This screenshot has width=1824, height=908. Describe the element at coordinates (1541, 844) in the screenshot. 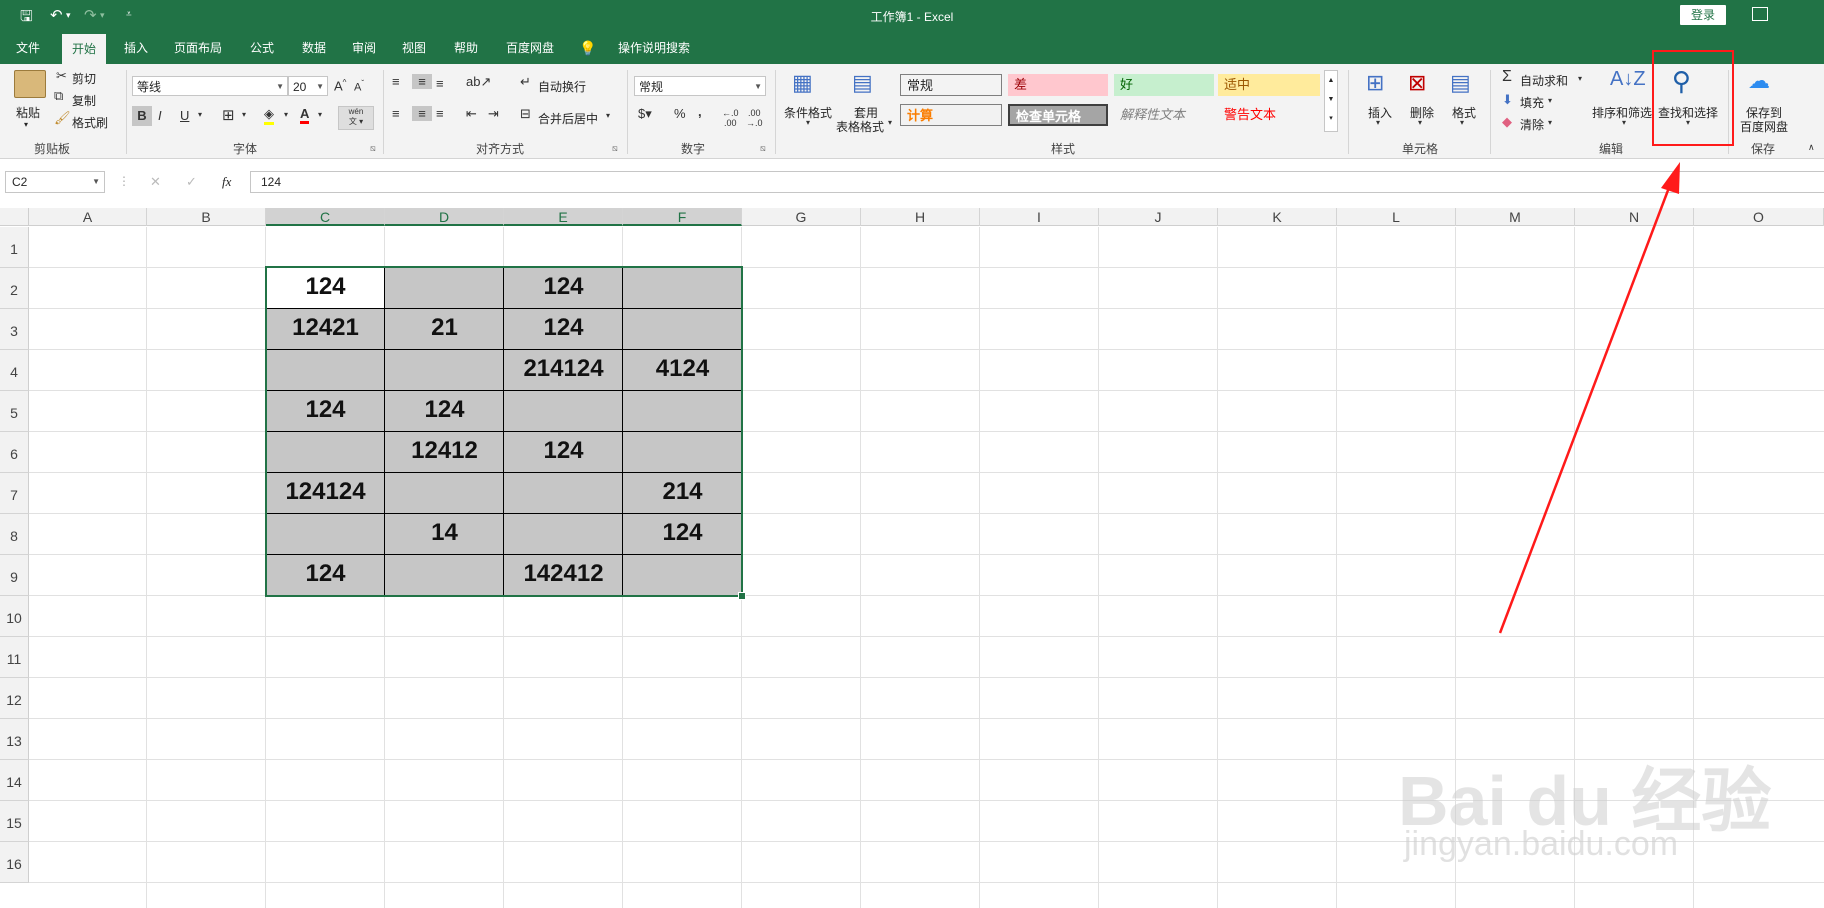

I see `watermark-url: jingyan.baidu.com` at that location.